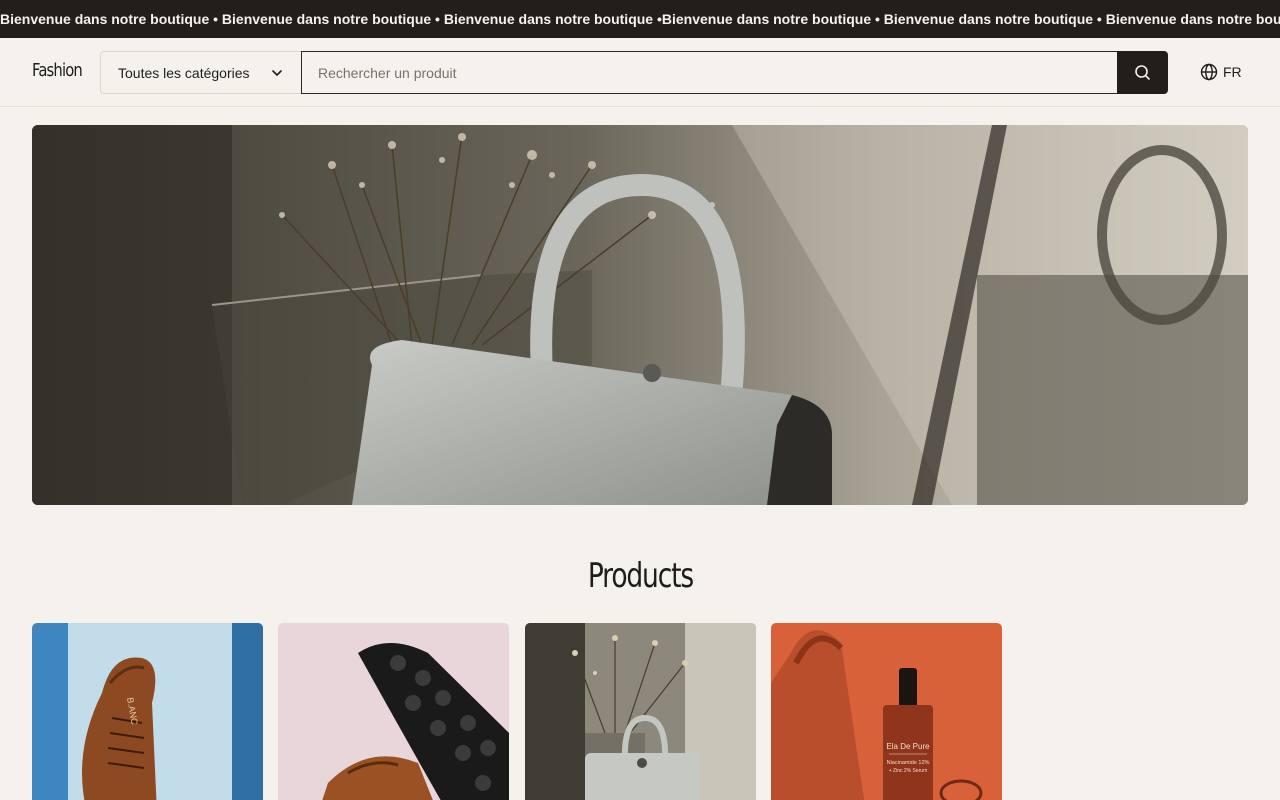 This screenshot has height=800, width=1280. I want to click on product-card-black-shoes, so click(393, 711).